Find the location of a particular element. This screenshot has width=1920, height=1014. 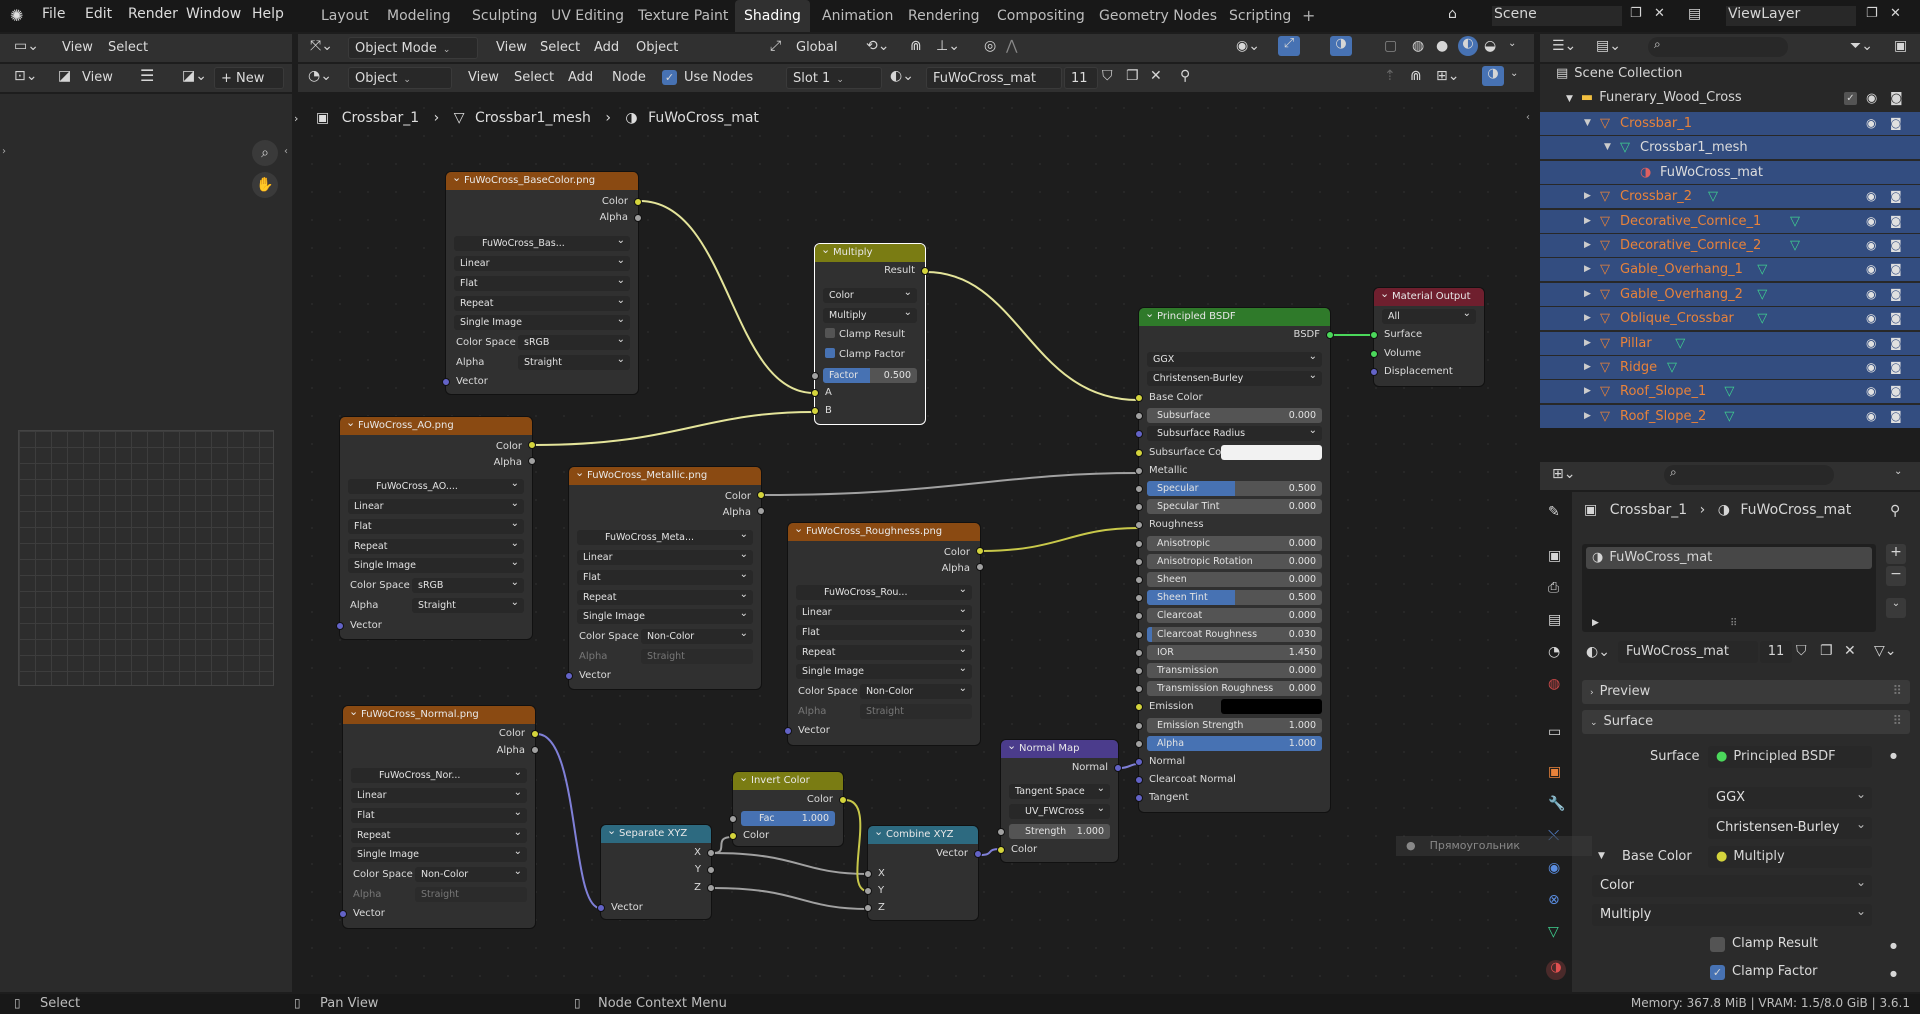

input-alpha-field: Alpha 1.000 is located at coordinates (1234, 743).